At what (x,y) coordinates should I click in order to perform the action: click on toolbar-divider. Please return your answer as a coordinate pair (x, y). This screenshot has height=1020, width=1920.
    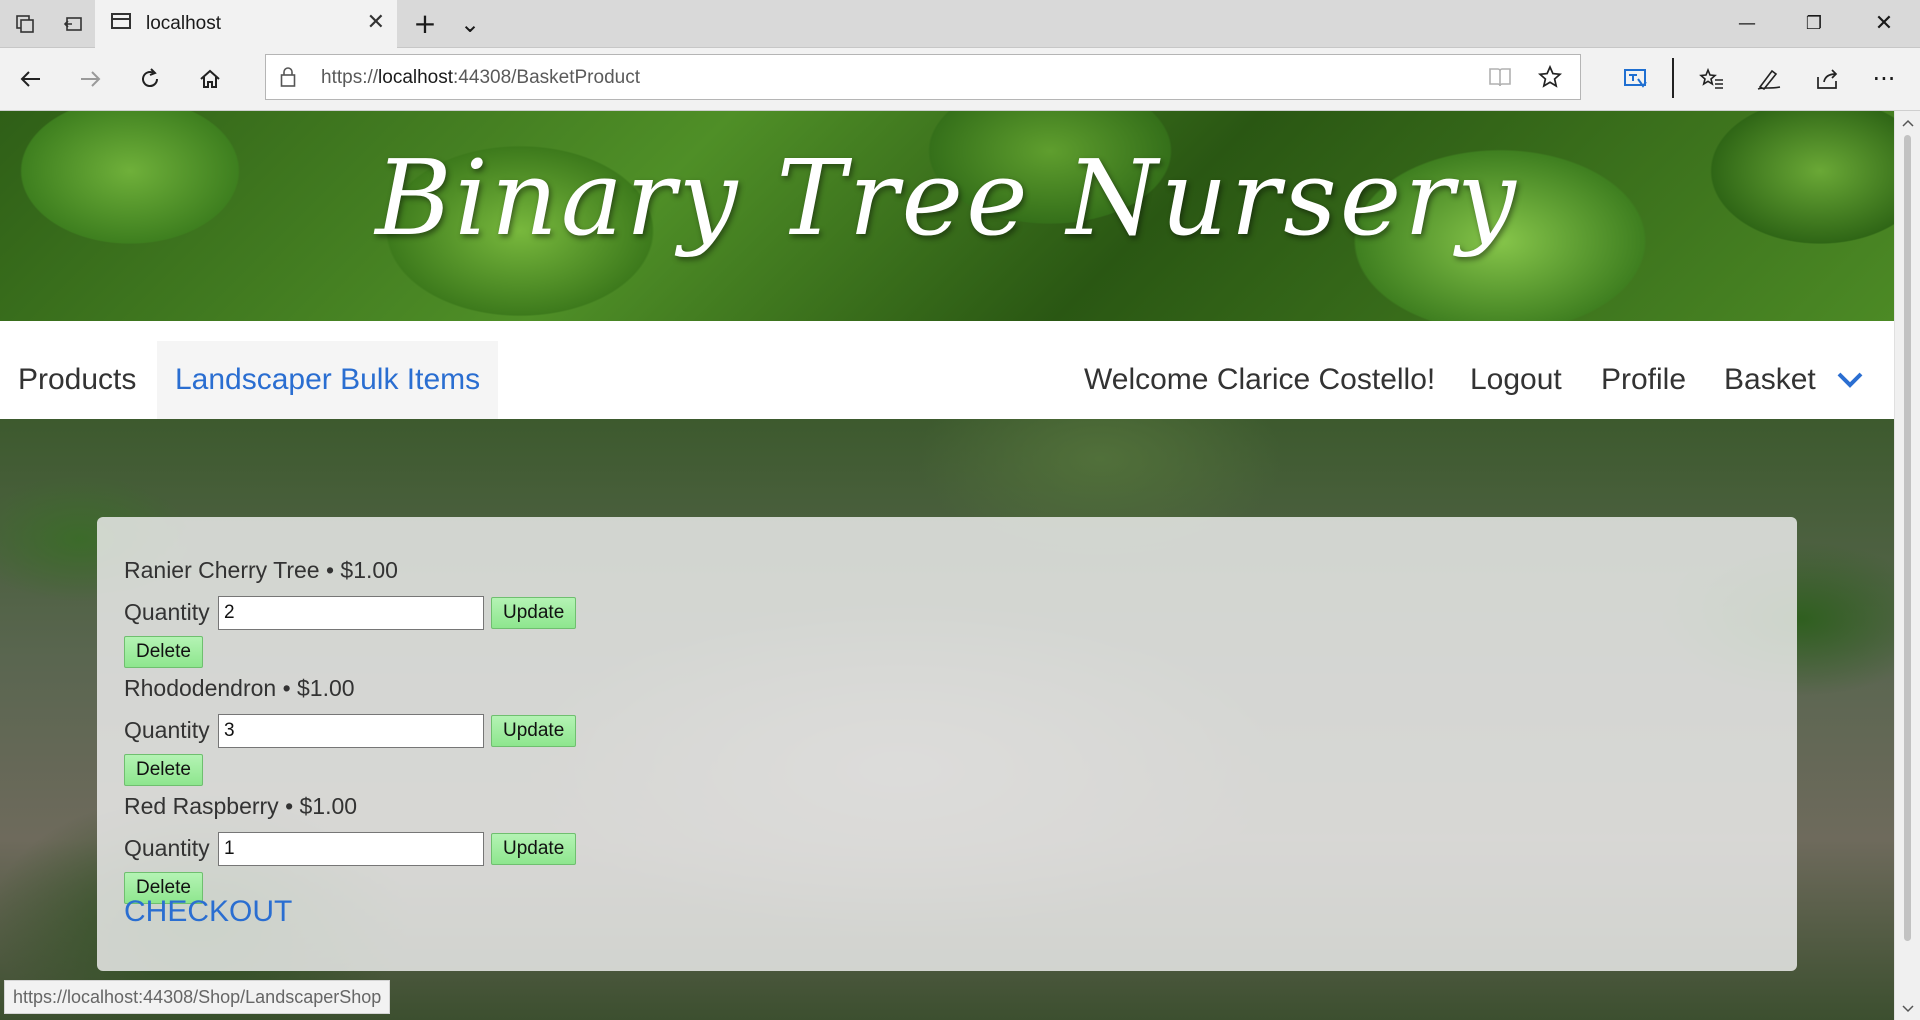
    Looking at the image, I should click on (1673, 78).